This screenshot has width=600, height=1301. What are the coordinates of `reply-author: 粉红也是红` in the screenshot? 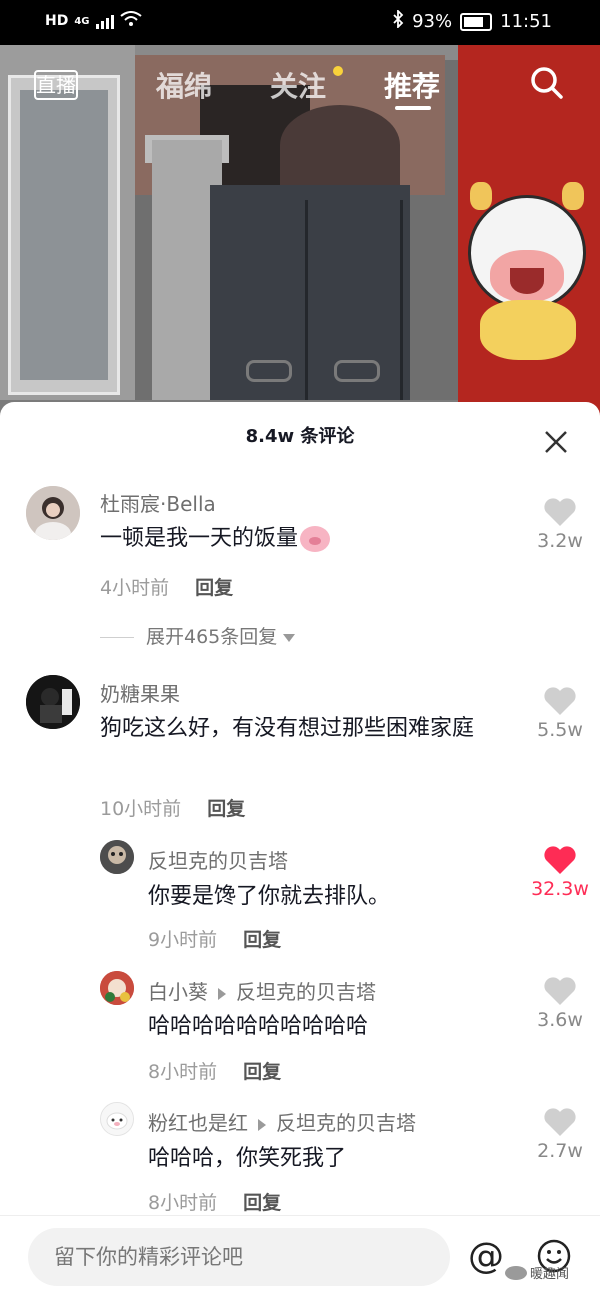 It's located at (198, 1123).